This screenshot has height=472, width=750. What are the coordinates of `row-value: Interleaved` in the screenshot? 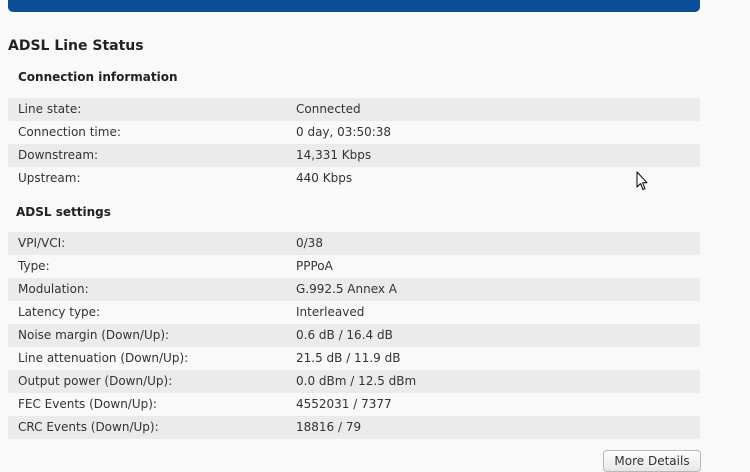 It's located at (330, 312).